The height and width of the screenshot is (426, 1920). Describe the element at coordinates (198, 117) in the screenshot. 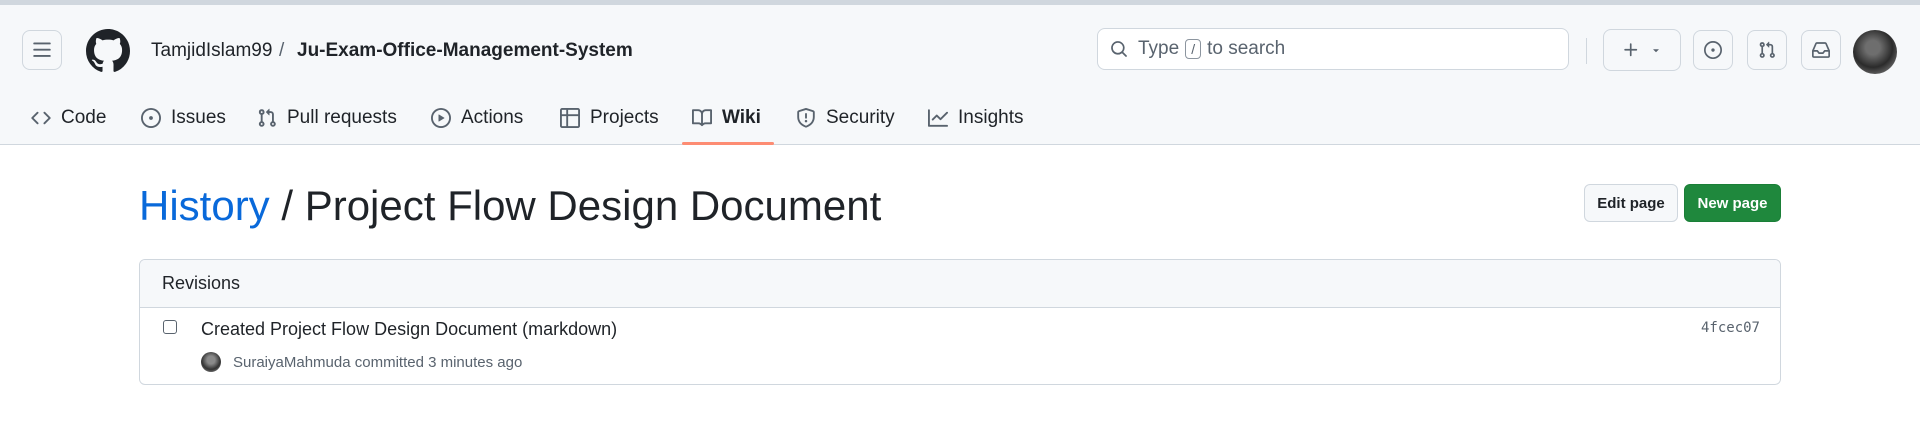

I see `tab-issues-label: Issues` at that location.